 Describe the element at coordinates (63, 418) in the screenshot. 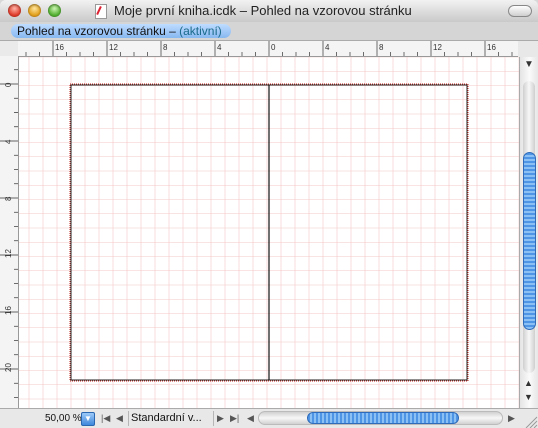

I see `zoom-level: 50,00 %` at that location.